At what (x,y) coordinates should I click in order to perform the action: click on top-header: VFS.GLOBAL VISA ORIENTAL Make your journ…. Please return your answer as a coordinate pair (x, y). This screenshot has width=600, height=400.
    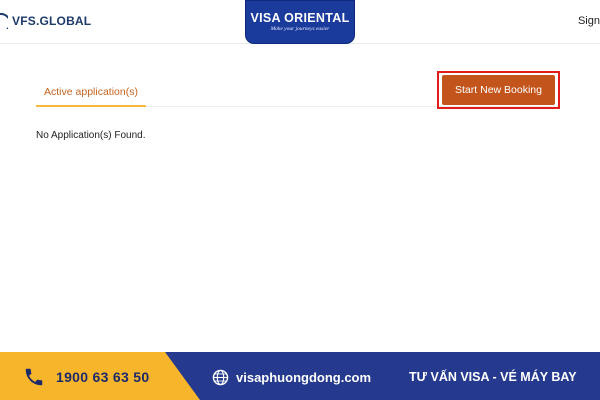
    Looking at the image, I should click on (300, 22).